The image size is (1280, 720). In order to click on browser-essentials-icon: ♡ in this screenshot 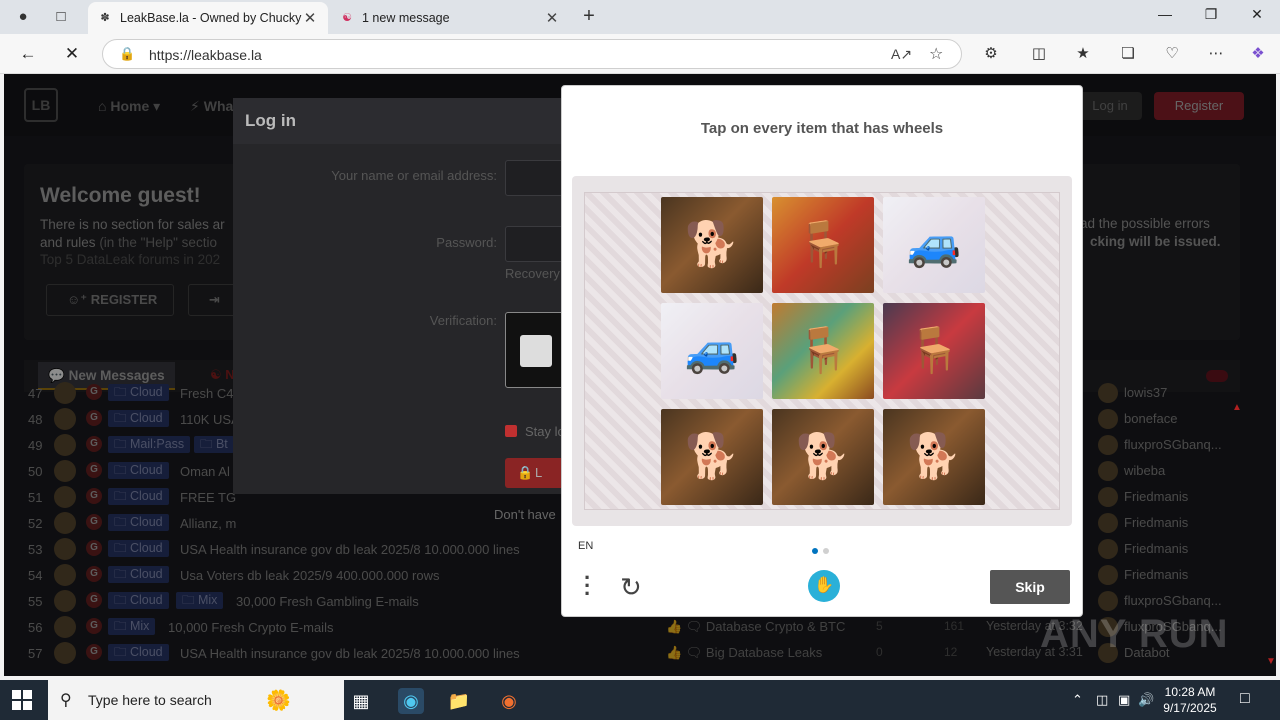, I will do `click(1172, 53)`.